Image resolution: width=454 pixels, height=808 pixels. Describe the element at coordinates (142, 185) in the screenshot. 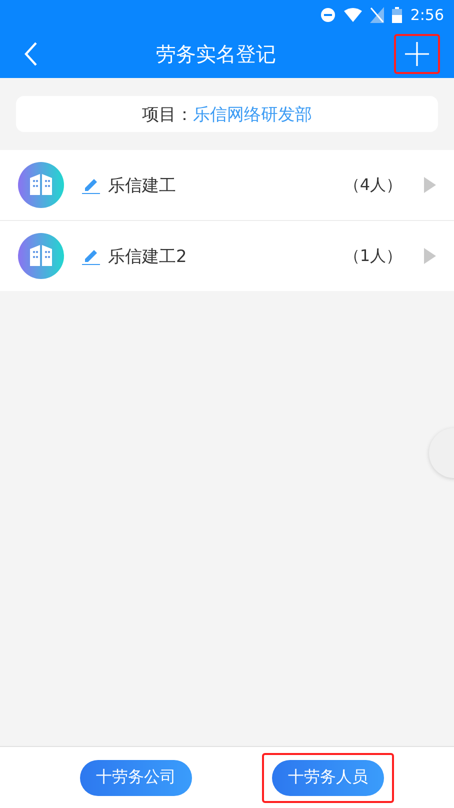

I see `company-name: 乐信建工` at that location.